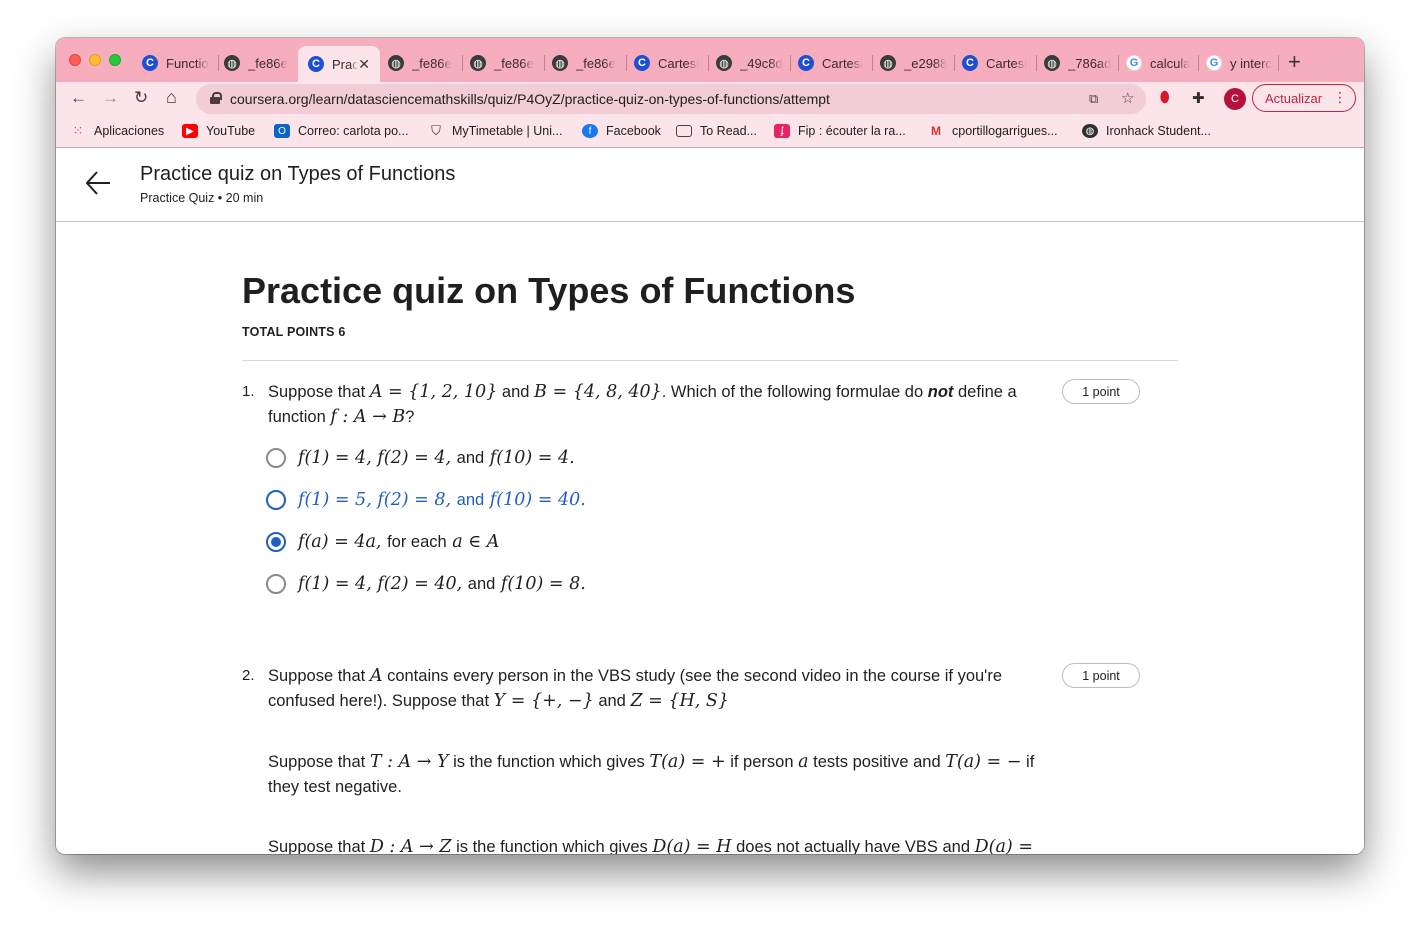 The width and height of the screenshot is (1420, 928). I want to click on forward-icon: →, so click(110, 98).